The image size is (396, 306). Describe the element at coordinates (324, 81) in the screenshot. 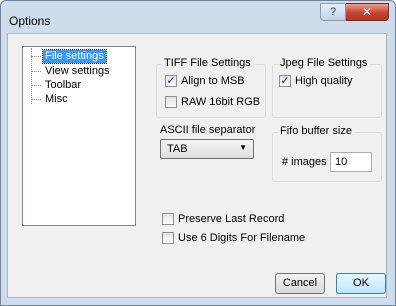

I see `high-quality-label: High quality` at that location.